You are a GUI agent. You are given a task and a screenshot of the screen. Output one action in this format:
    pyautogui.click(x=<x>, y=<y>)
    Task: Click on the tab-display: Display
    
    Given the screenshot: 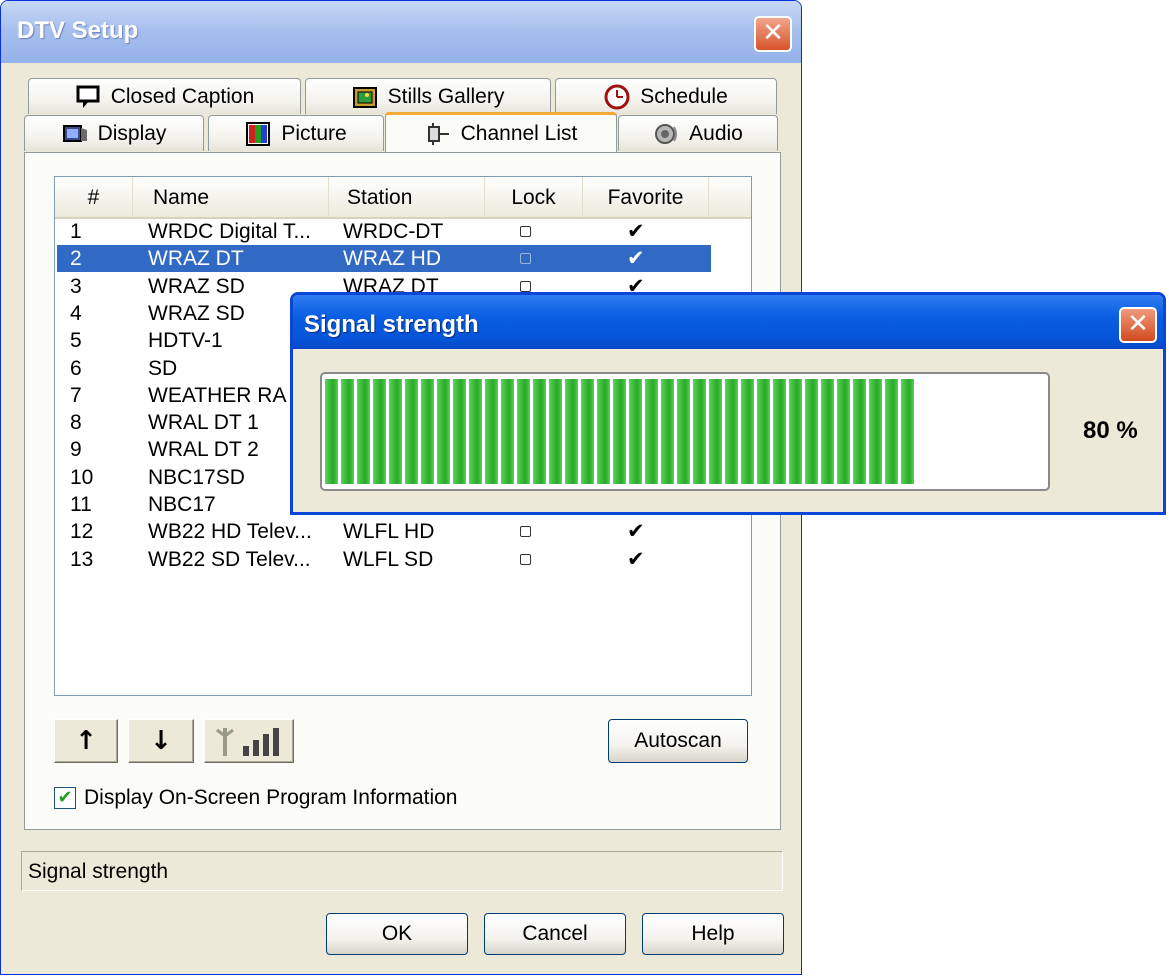 What is the action you would take?
    pyautogui.click(x=114, y=133)
    